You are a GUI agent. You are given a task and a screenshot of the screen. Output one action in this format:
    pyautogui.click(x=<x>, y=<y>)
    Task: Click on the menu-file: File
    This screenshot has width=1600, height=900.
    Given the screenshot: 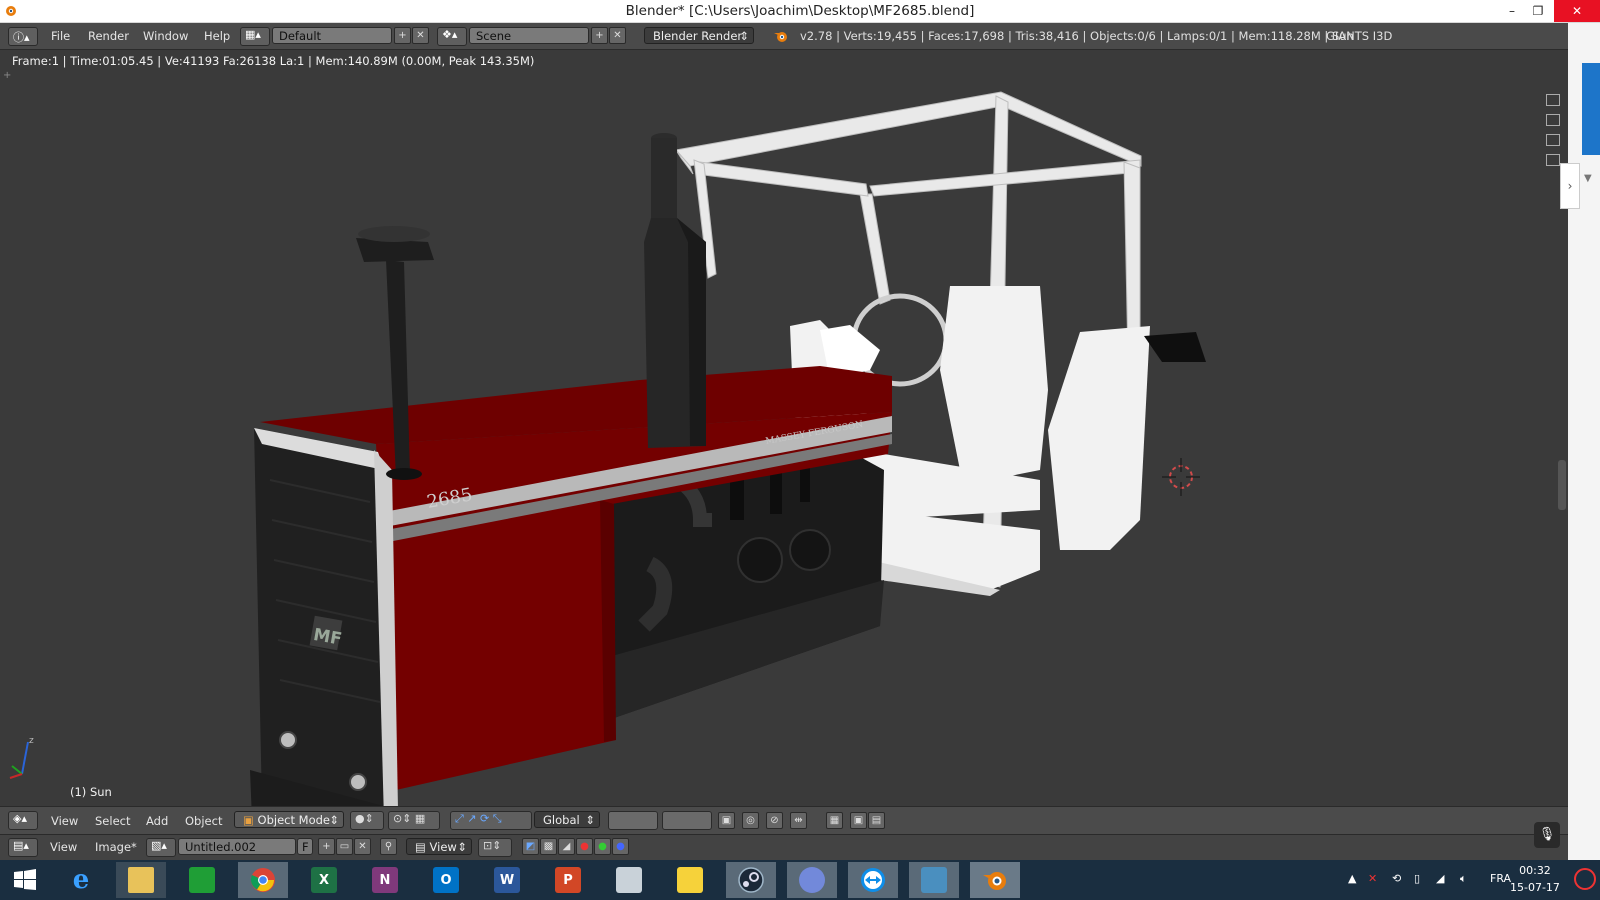 What is the action you would take?
    pyautogui.click(x=60, y=36)
    